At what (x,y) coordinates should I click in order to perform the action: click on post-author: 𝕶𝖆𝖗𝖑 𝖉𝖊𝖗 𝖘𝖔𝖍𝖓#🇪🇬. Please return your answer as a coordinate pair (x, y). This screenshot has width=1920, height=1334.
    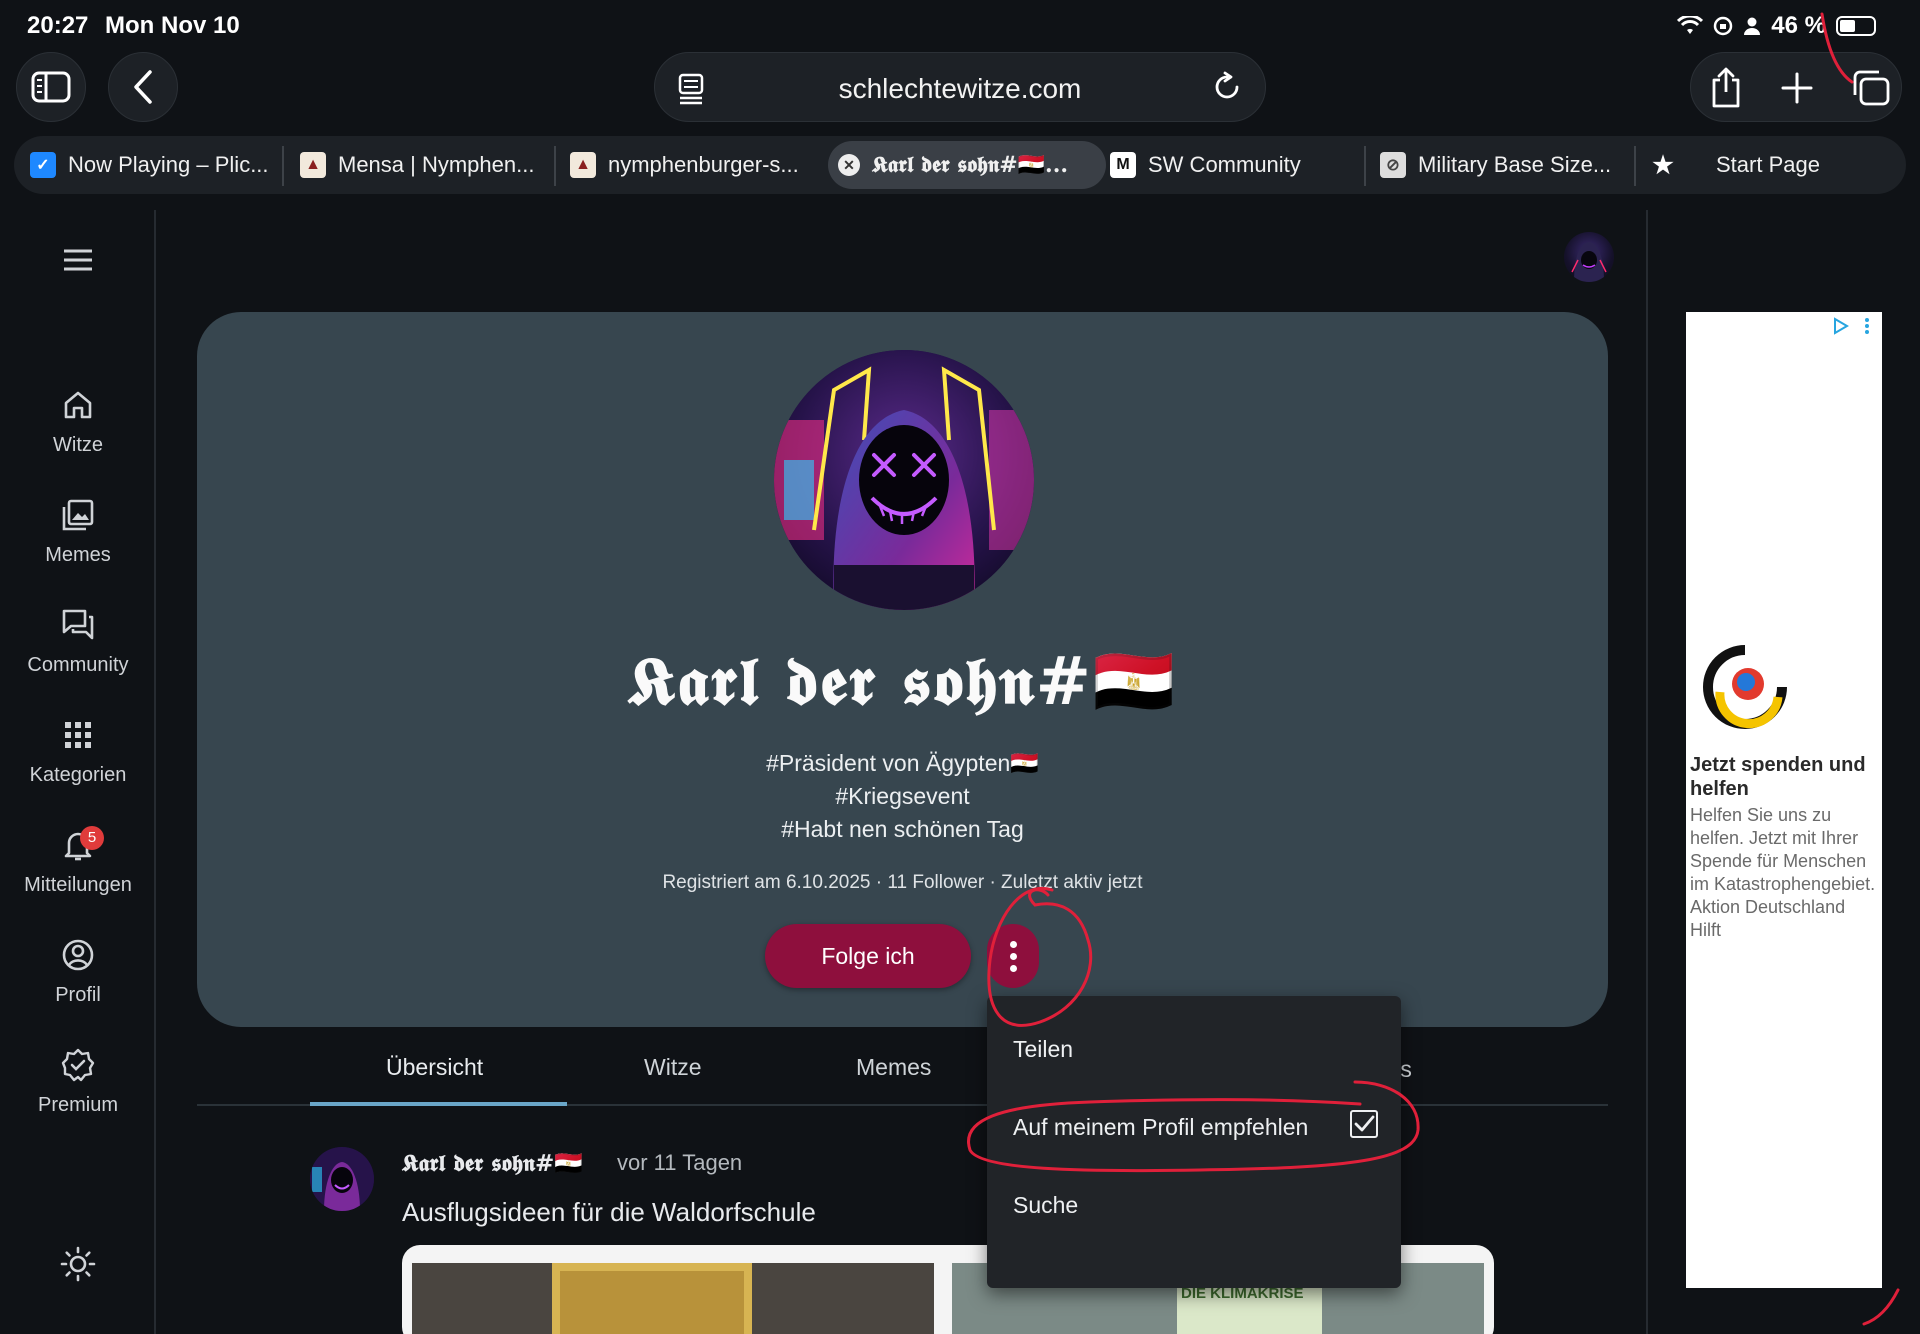
    Looking at the image, I should click on (492, 1163).